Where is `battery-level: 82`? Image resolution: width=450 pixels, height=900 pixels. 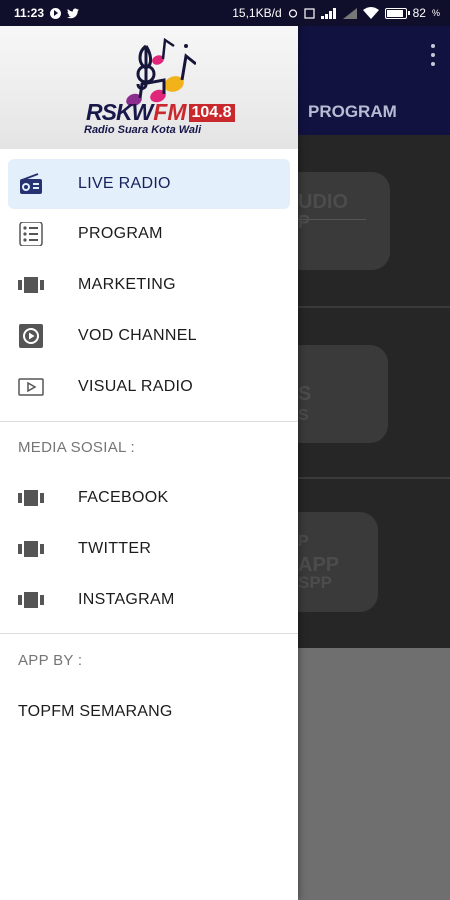 battery-level: 82 is located at coordinates (419, 13).